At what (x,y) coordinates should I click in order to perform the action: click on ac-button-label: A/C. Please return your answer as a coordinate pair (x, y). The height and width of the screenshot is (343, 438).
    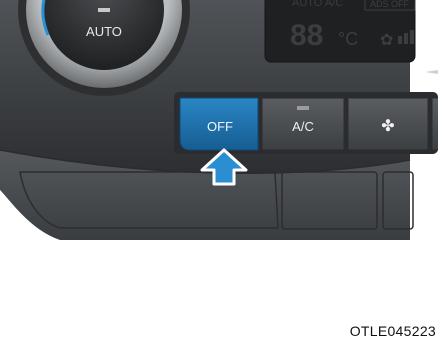
    Looking at the image, I should click on (303, 126).